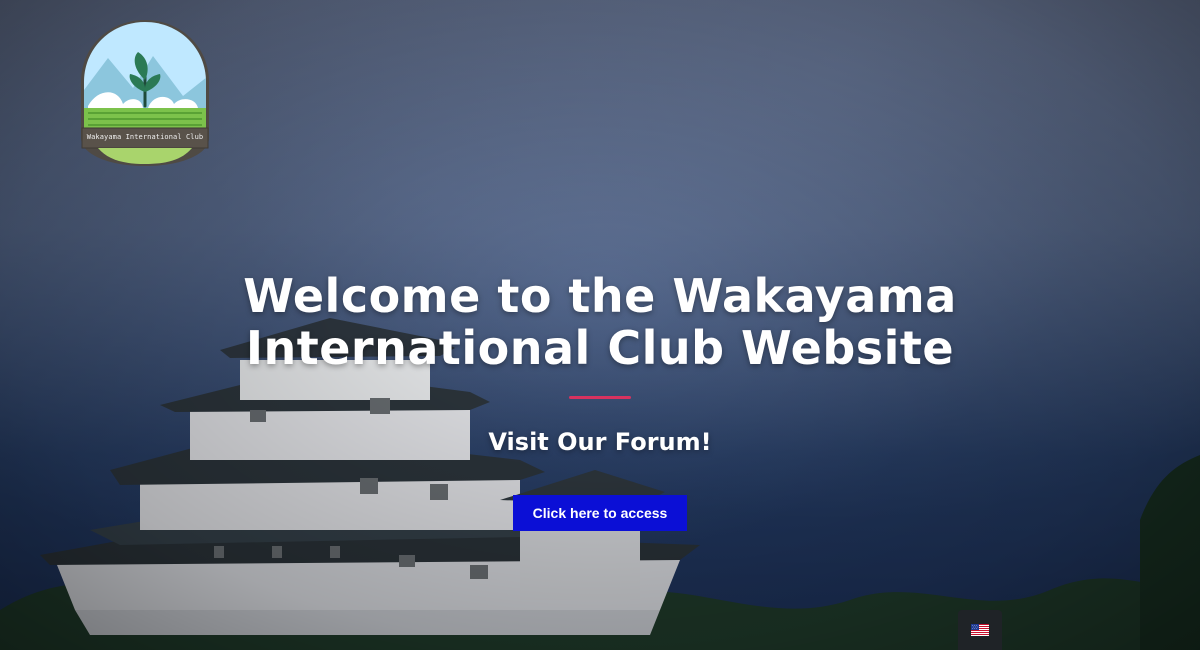 Image resolution: width=1200 pixels, height=650 pixels. Describe the element at coordinates (600, 513) in the screenshot. I see `forum-access-button: Click here to access` at that location.